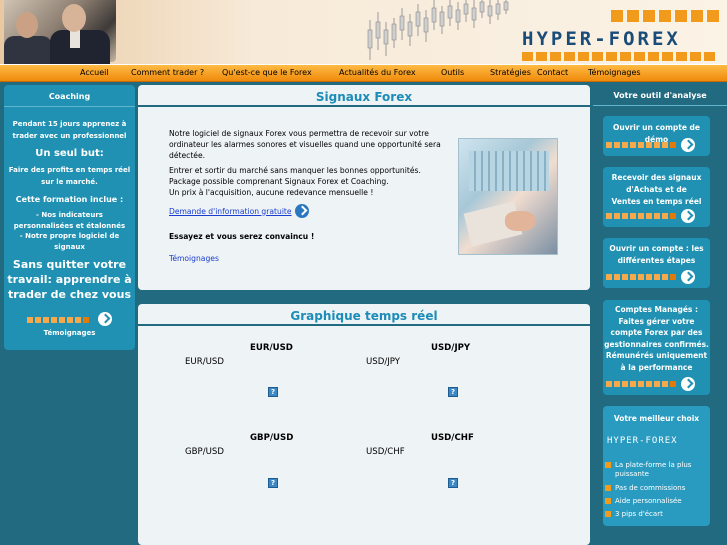 The height and width of the screenshot is (545, 727). Describe the element at coordinates (363, 32) in the screenshot. I see `site-header: HYPER-FOREX` at that location.